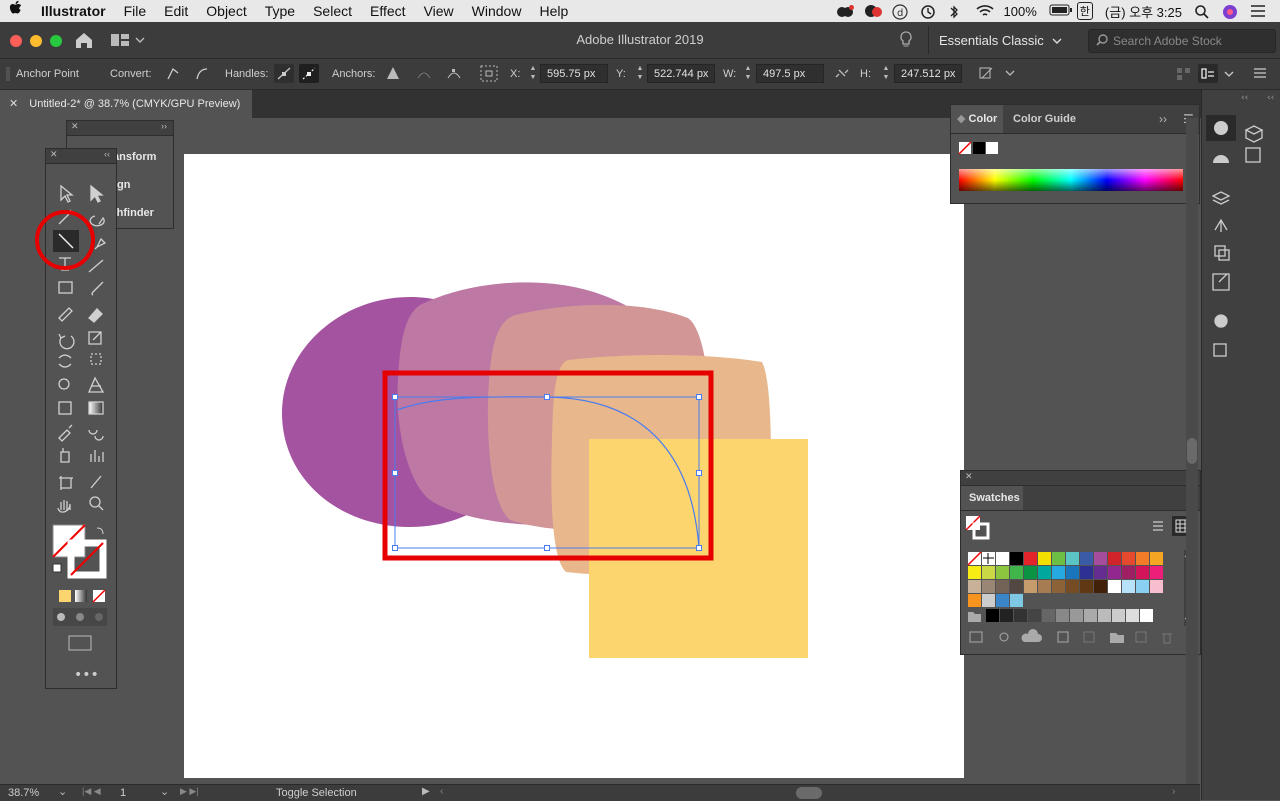  Describe the element at coordinates (979, 148) in the screenshot. I see `black-swatch` at that location.